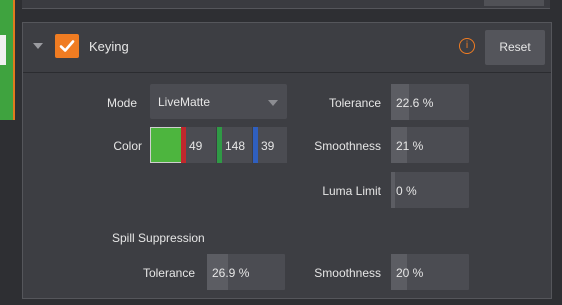 This screenshot has width=562, height=305. What do you see at coordinates (231, 273) in the screenshot?
I see `spill-tolerance-value: 26.9 %` at bounding box center [231, 273].